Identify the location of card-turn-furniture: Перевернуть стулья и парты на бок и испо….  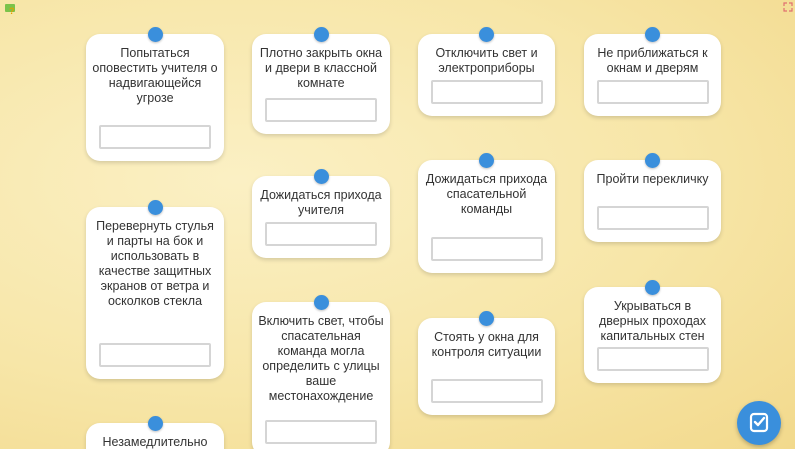
(155, 289).